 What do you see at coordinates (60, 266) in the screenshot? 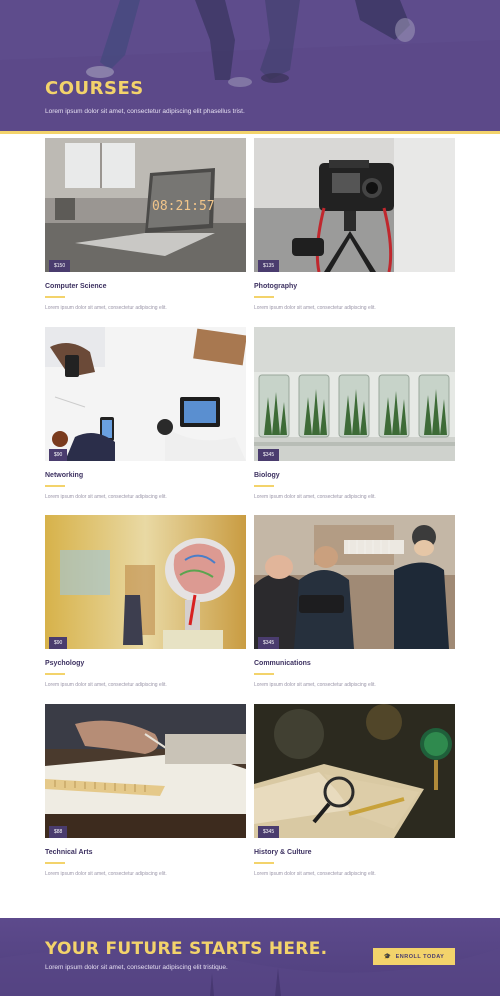
I see `price-badge: $150` at bounding box center [60, 266].